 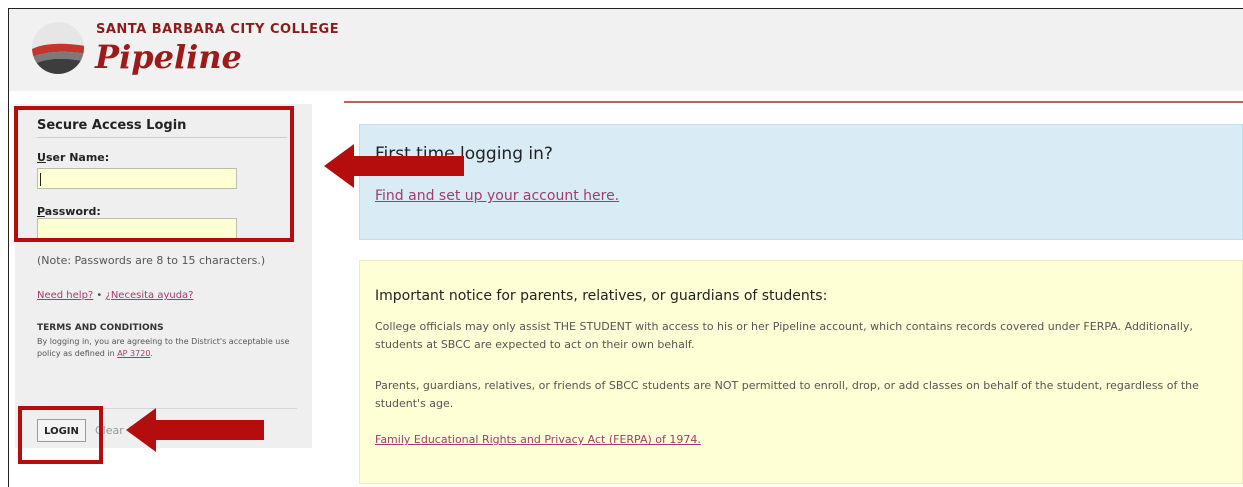 What do you see at coordinates (65, 295) in the screenshot?
I see `need-help-link: Need help?` at bounding box center [65, 295].